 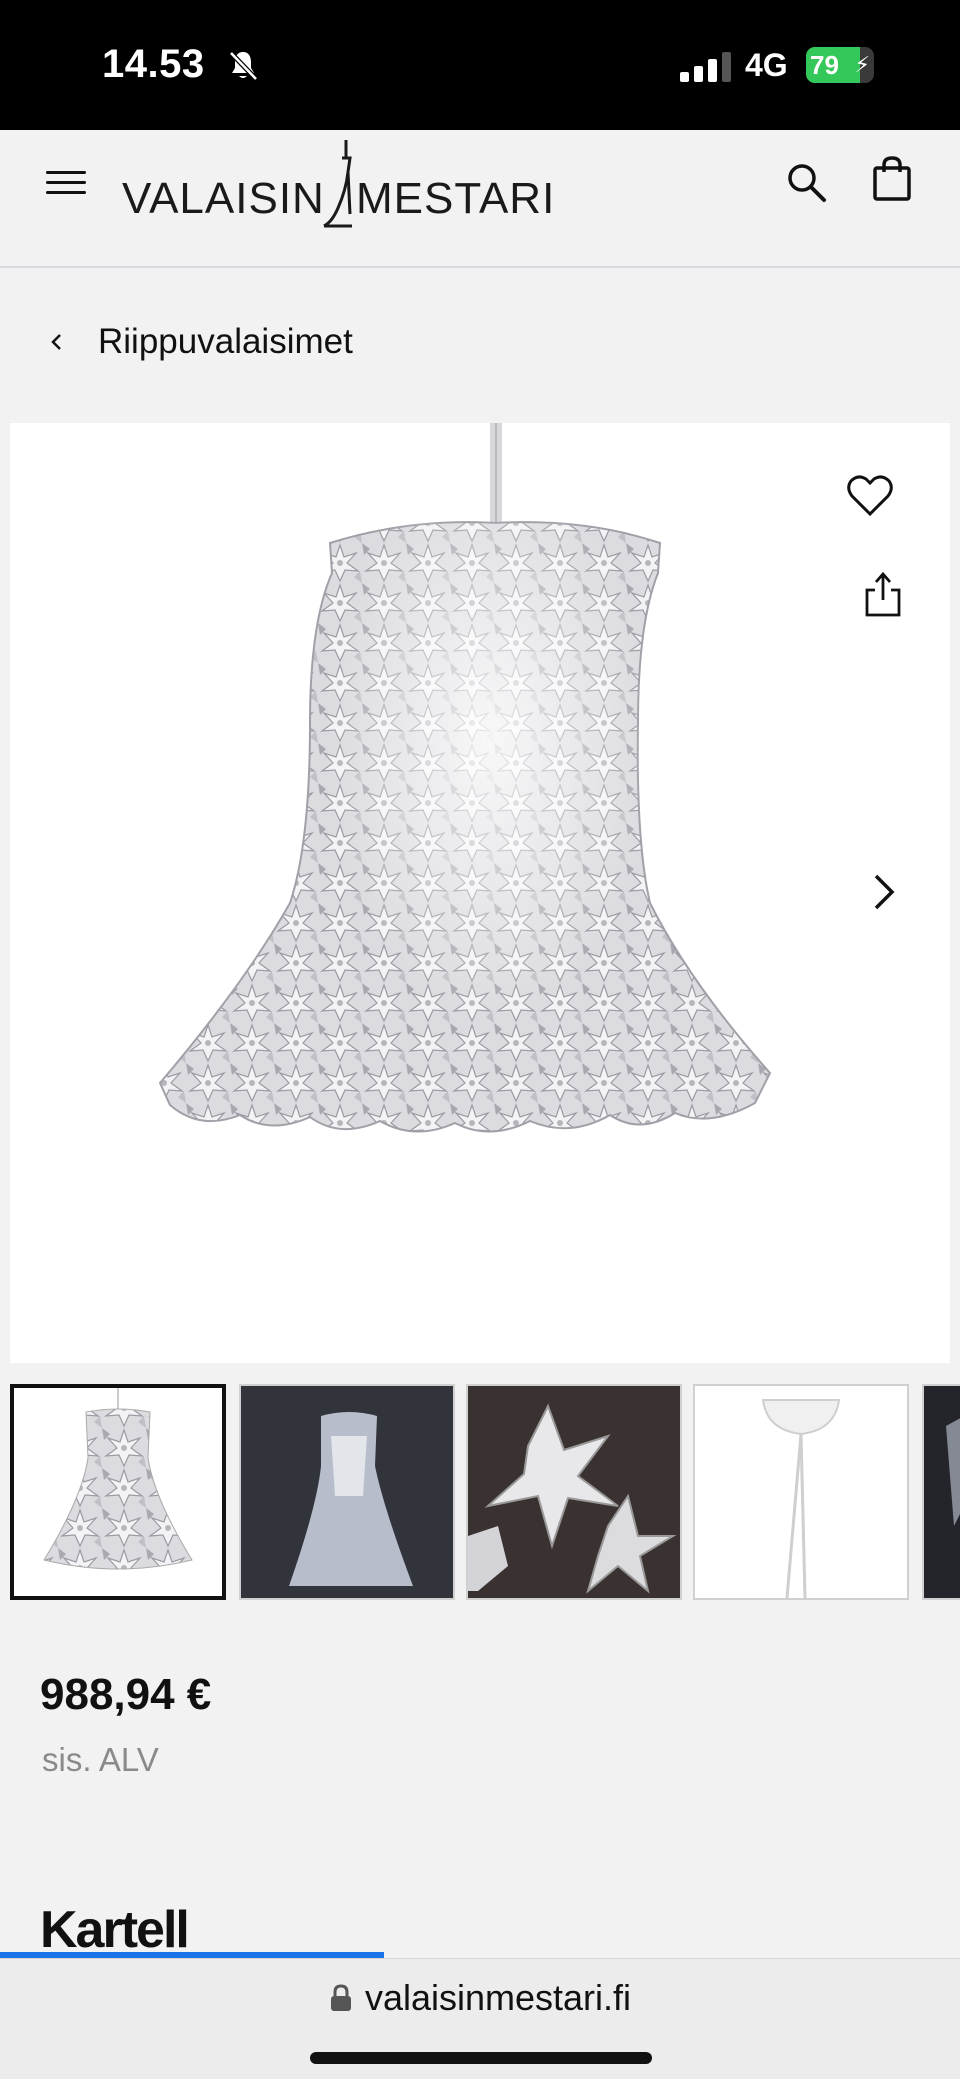 I want to click on battery-icon: 79 ⚡, so click(x=840, y=65).